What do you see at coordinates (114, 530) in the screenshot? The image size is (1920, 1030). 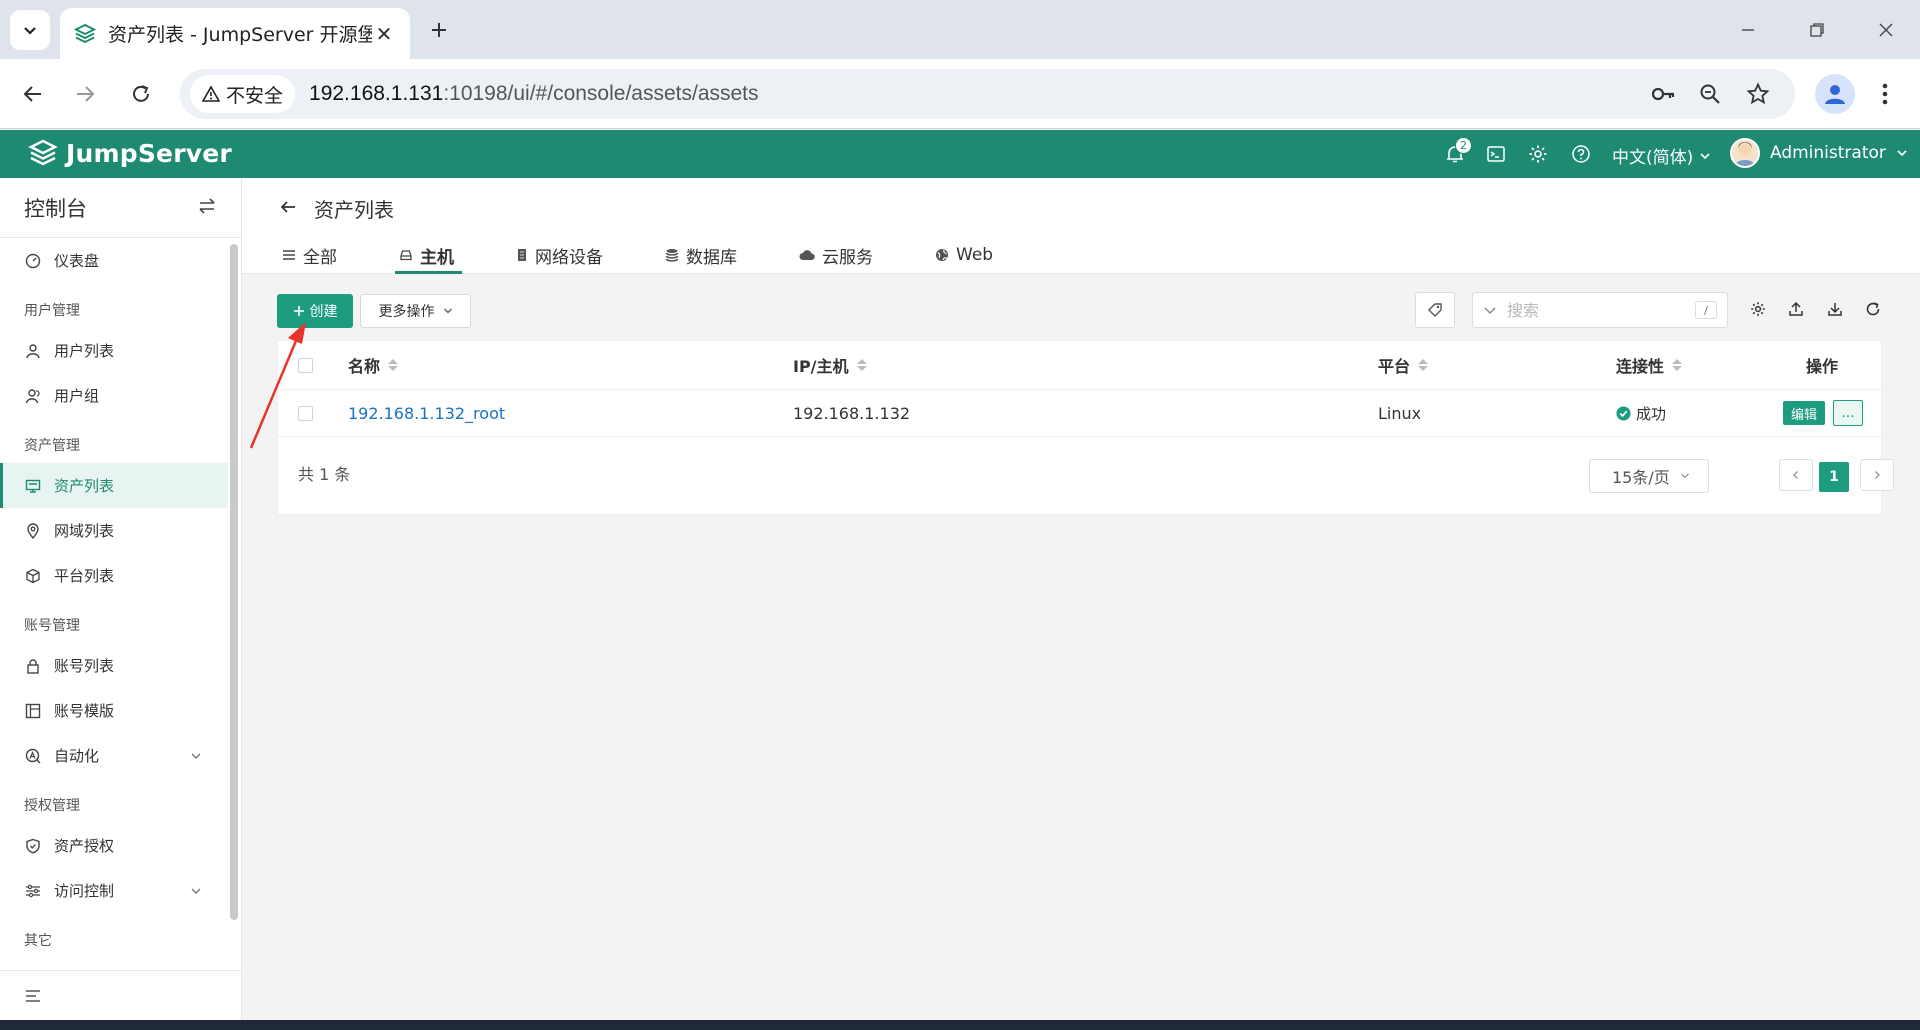 I see `sidebar-item: 网域列表` at bounding box center [114, 530].